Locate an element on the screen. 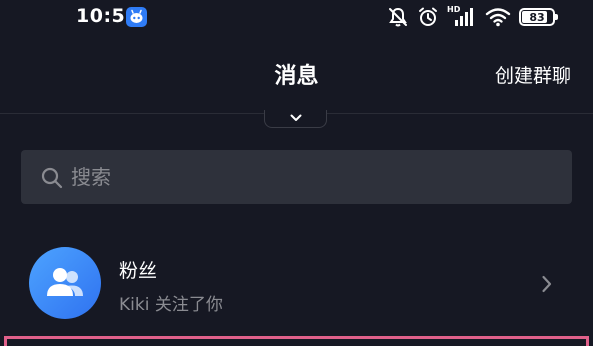 The image size is (593, 346). bot-app-icon is located at coordinates (136, 17).